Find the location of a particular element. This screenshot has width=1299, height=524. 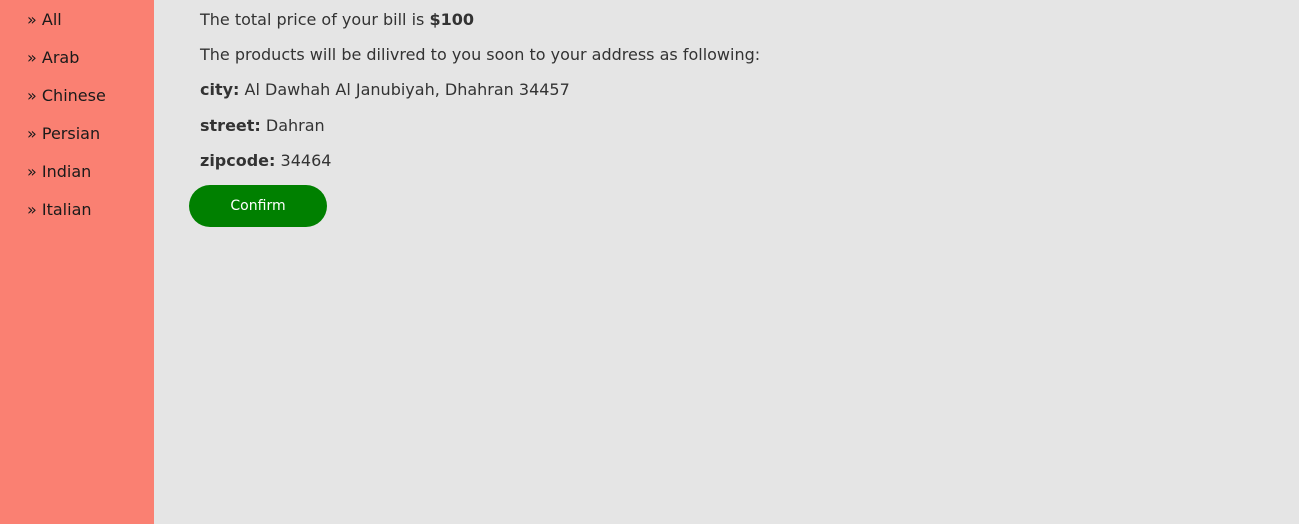

sidebar-item-chinese: » Chinese is located at coordinates (66, 95).